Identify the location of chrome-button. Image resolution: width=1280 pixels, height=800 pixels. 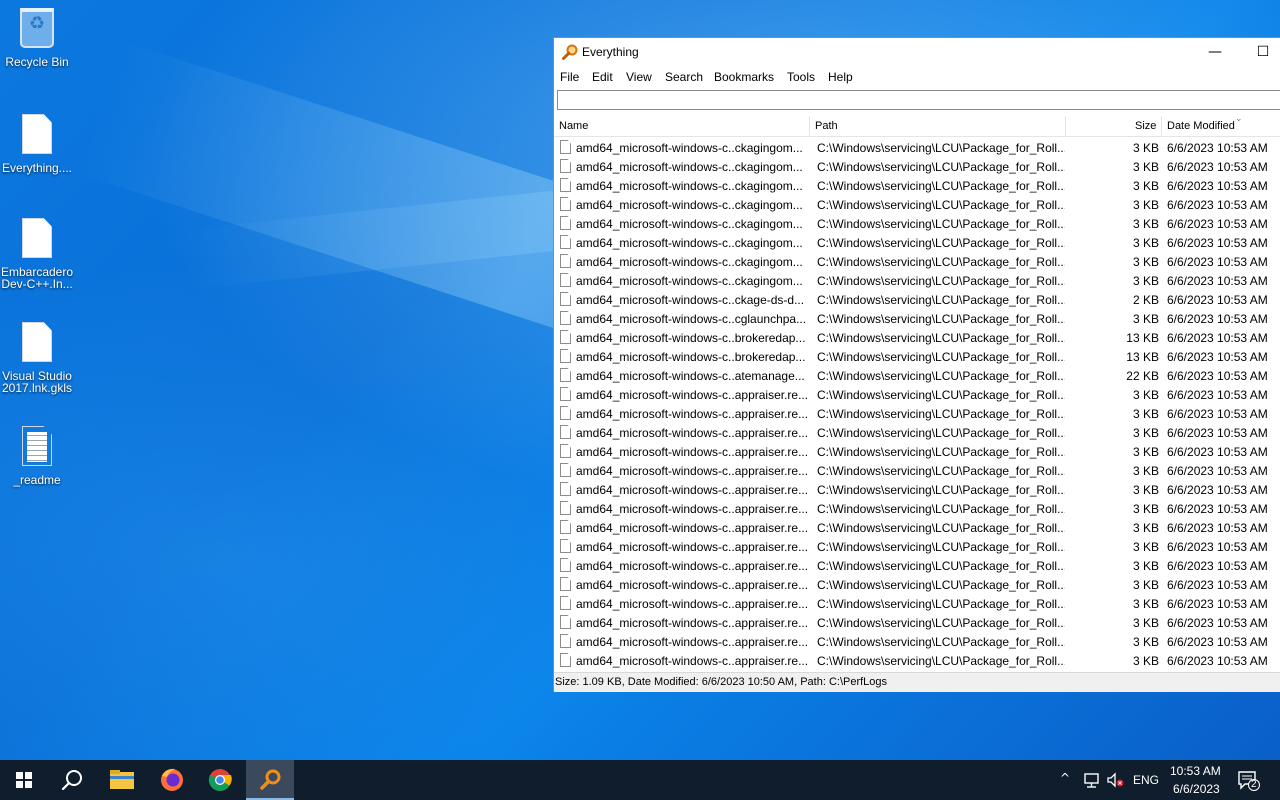
(220, 780).